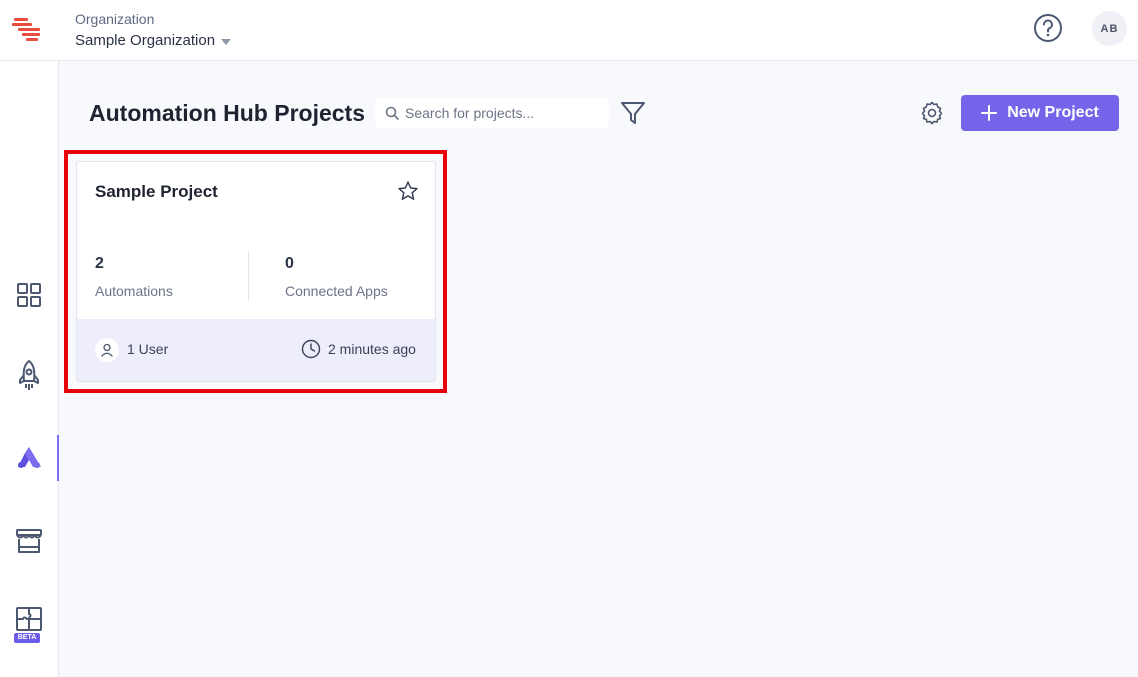 This screenshot has width=1138, height=677. I want to click on filter-icon, so click(633, 113).